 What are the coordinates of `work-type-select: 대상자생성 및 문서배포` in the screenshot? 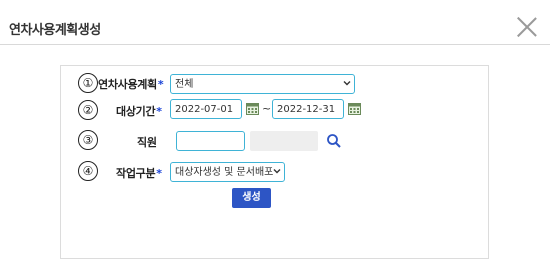 It's located at (227, 172).